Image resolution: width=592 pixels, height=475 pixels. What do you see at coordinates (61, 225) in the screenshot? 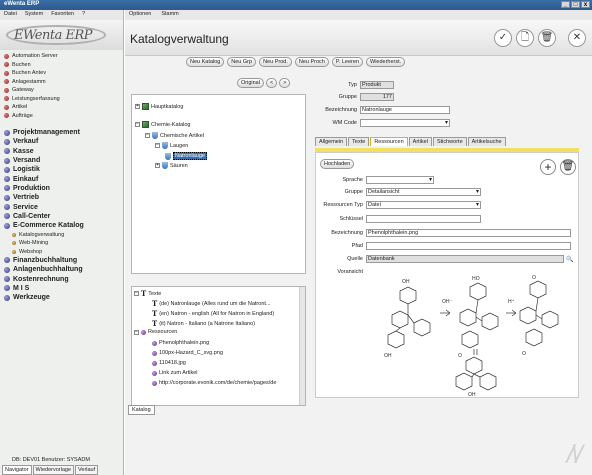
I see `nav-item-ecommerce: E-Commerce Katalog` at bounding box center [61, 225].